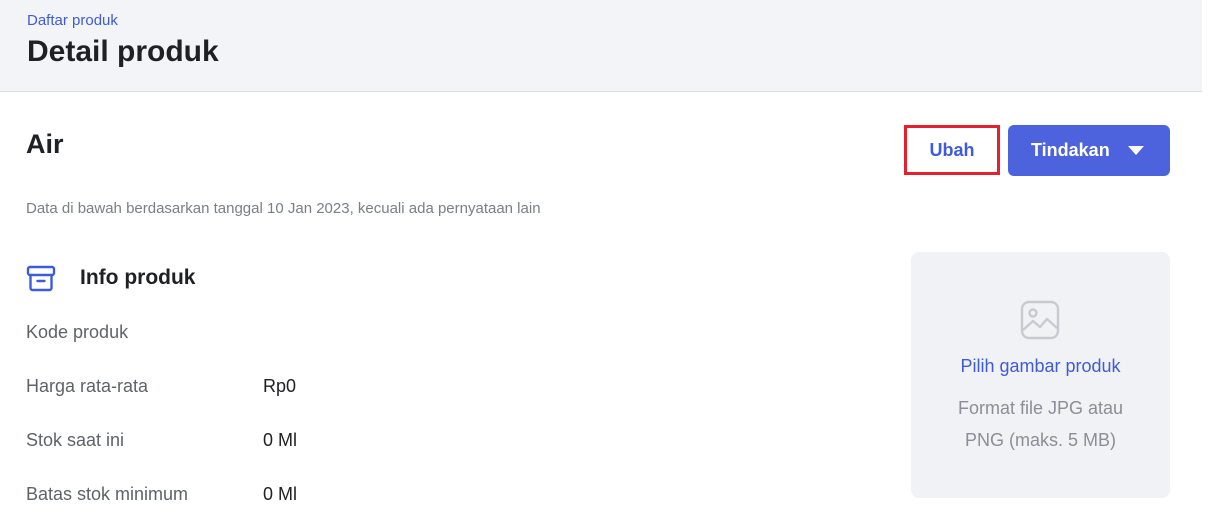  Describe the element at coordinates (280, 440) in the screenshot. I see `value-current-stock: 0 Ml` at that location.